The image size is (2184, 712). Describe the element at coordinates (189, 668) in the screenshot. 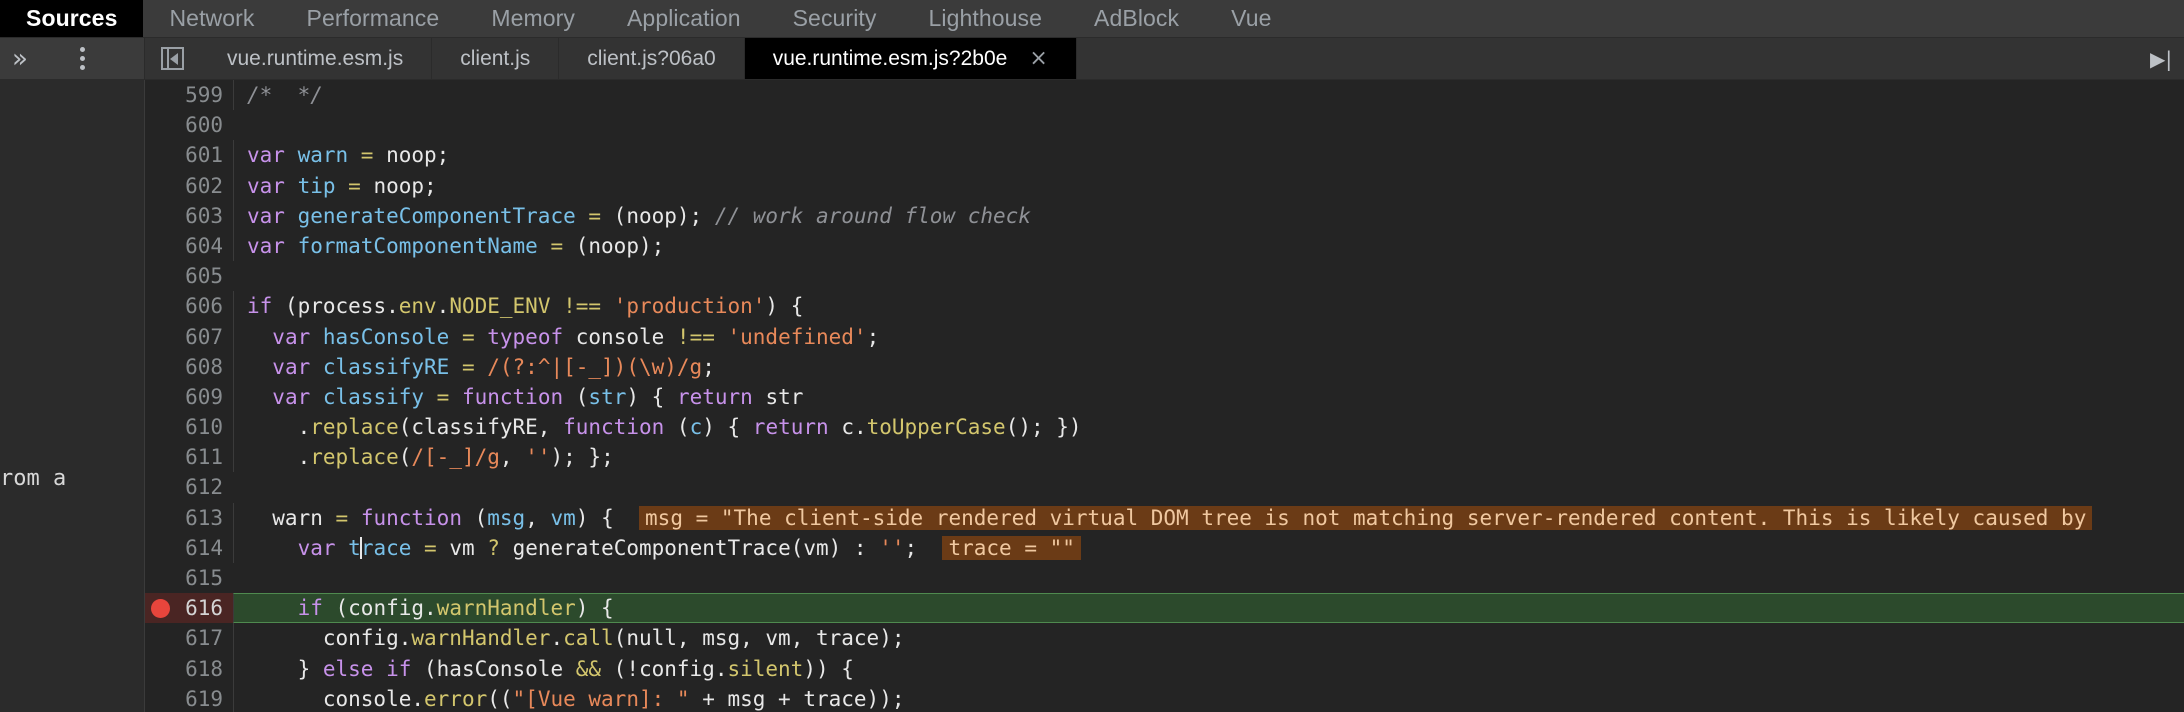

I see `line-number-gutter: 618` at that location.